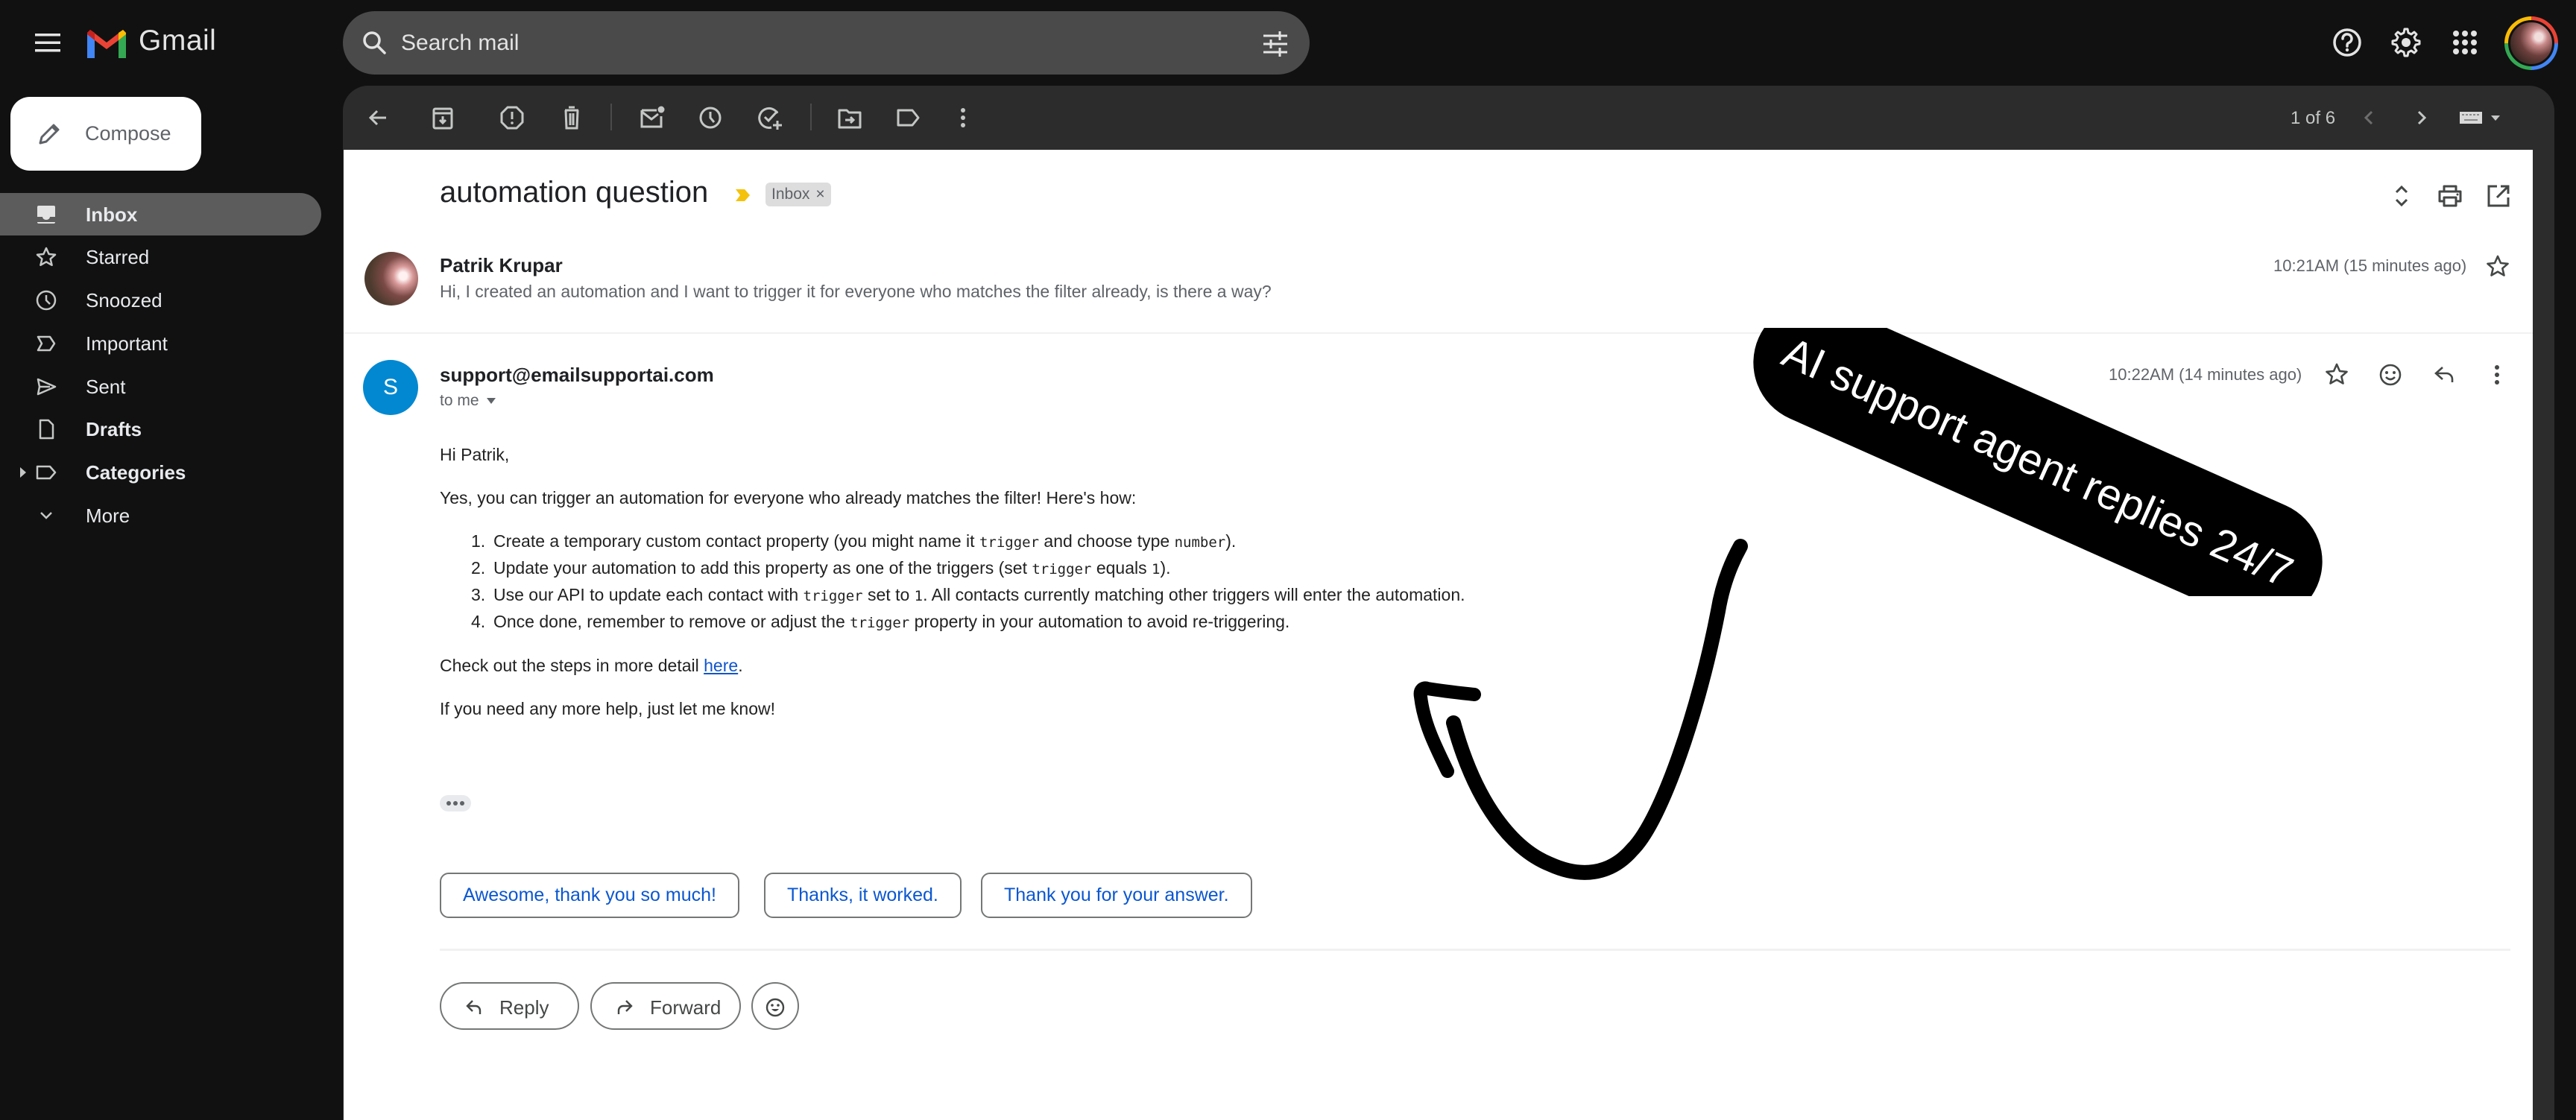 The image size is (2576, 1120). Describe the element at coordinates (652, 118) in the screenshot. I see `mark-unread-icon` at that location.